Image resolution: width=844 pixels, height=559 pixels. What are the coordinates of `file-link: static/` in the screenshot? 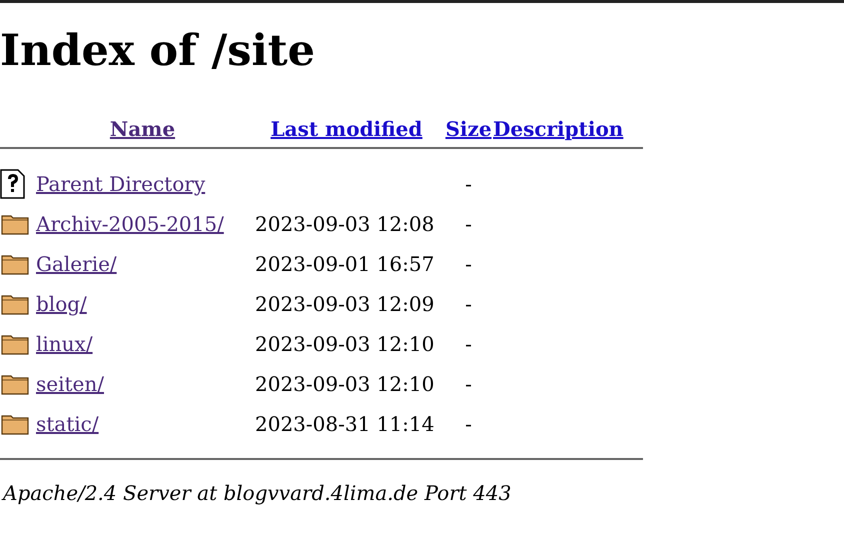 It's located at (67, 424).